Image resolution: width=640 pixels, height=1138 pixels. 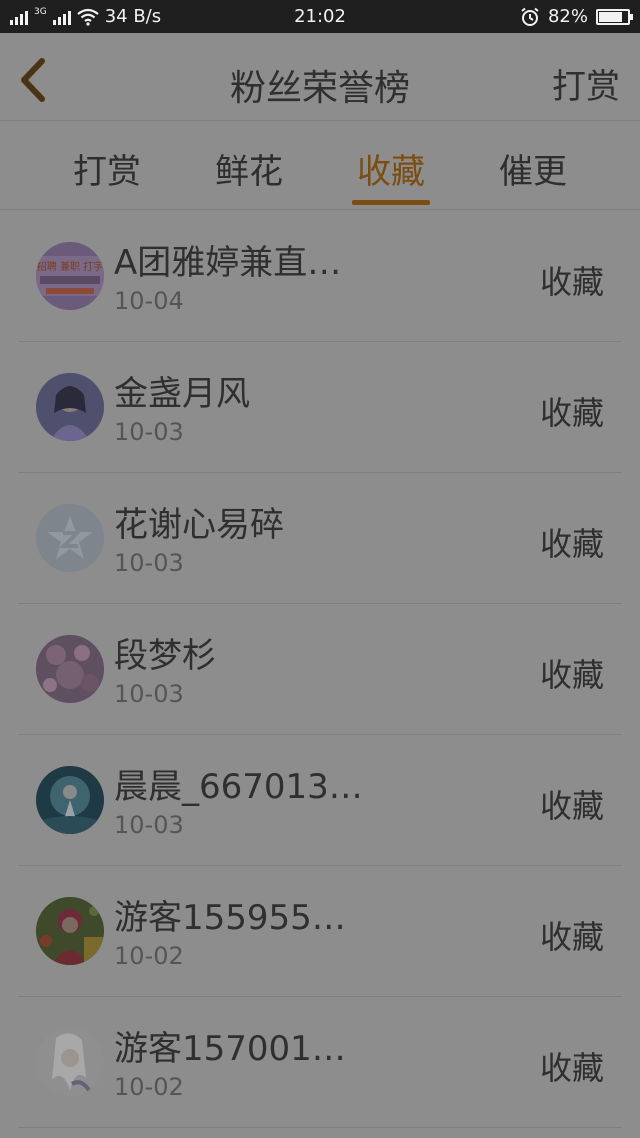 What do you see at coordinates (70, 276) in the screenshot?
I see `badge-avatar-icon: 招聘 兼职 打字` at bounding box center [70, 276].